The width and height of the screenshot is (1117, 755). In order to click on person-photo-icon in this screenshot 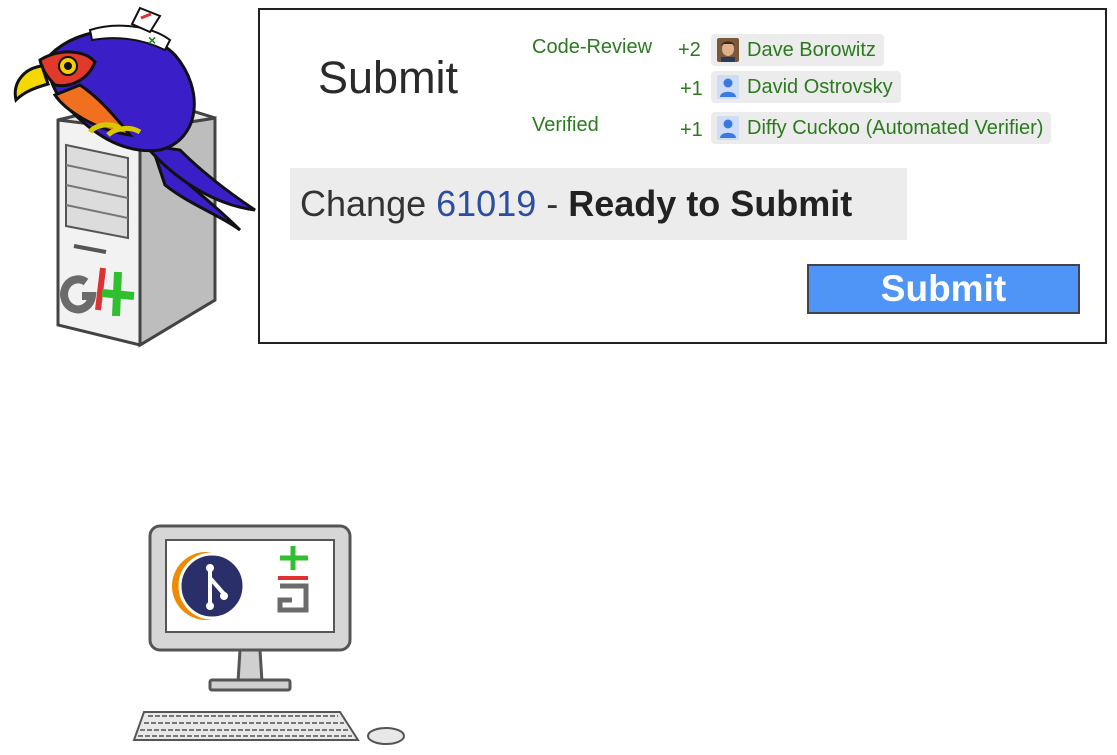, I will do `click(728, 50)`.